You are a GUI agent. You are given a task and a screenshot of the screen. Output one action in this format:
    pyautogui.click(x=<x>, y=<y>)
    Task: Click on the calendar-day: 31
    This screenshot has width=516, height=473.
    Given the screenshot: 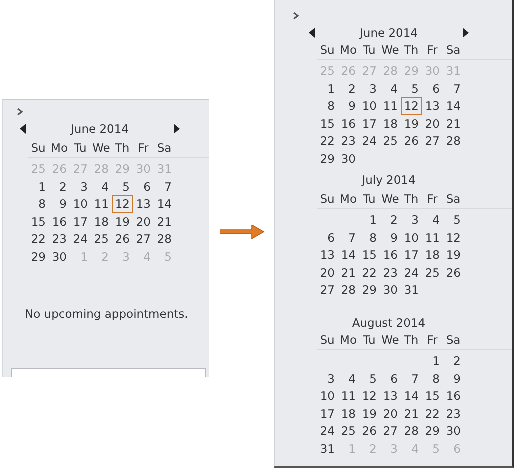 What is the action you would take?
    pyautogui.click(x=327, y=448)
    